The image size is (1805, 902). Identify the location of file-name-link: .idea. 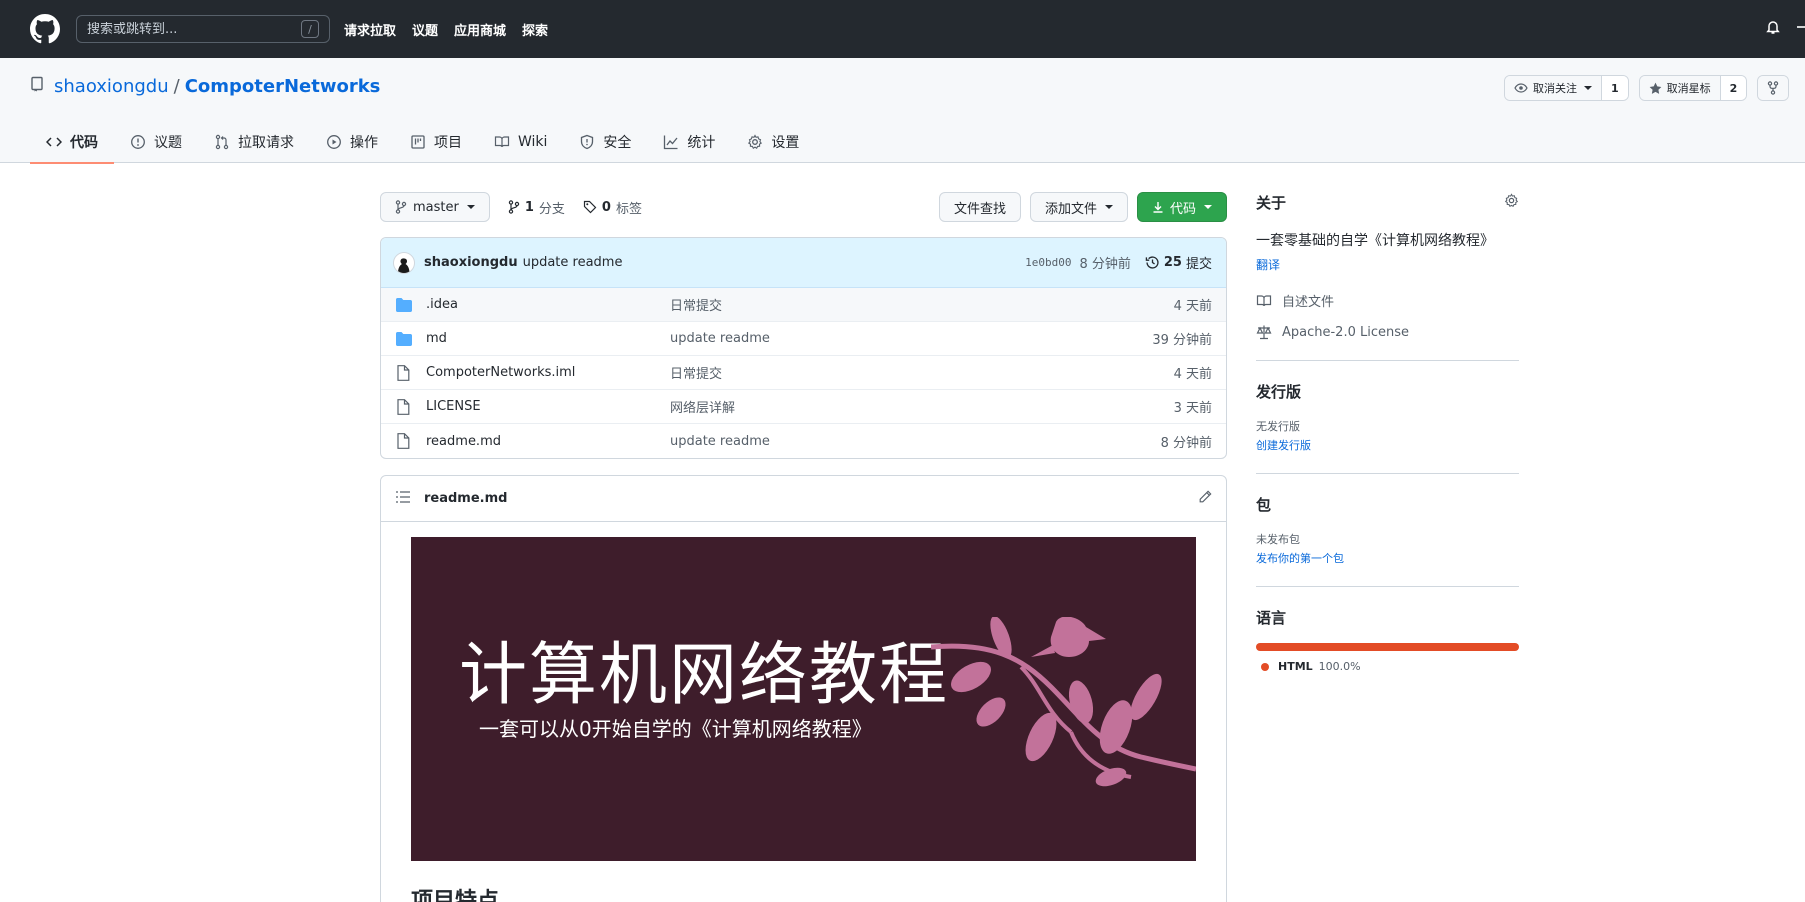
(548, 304).